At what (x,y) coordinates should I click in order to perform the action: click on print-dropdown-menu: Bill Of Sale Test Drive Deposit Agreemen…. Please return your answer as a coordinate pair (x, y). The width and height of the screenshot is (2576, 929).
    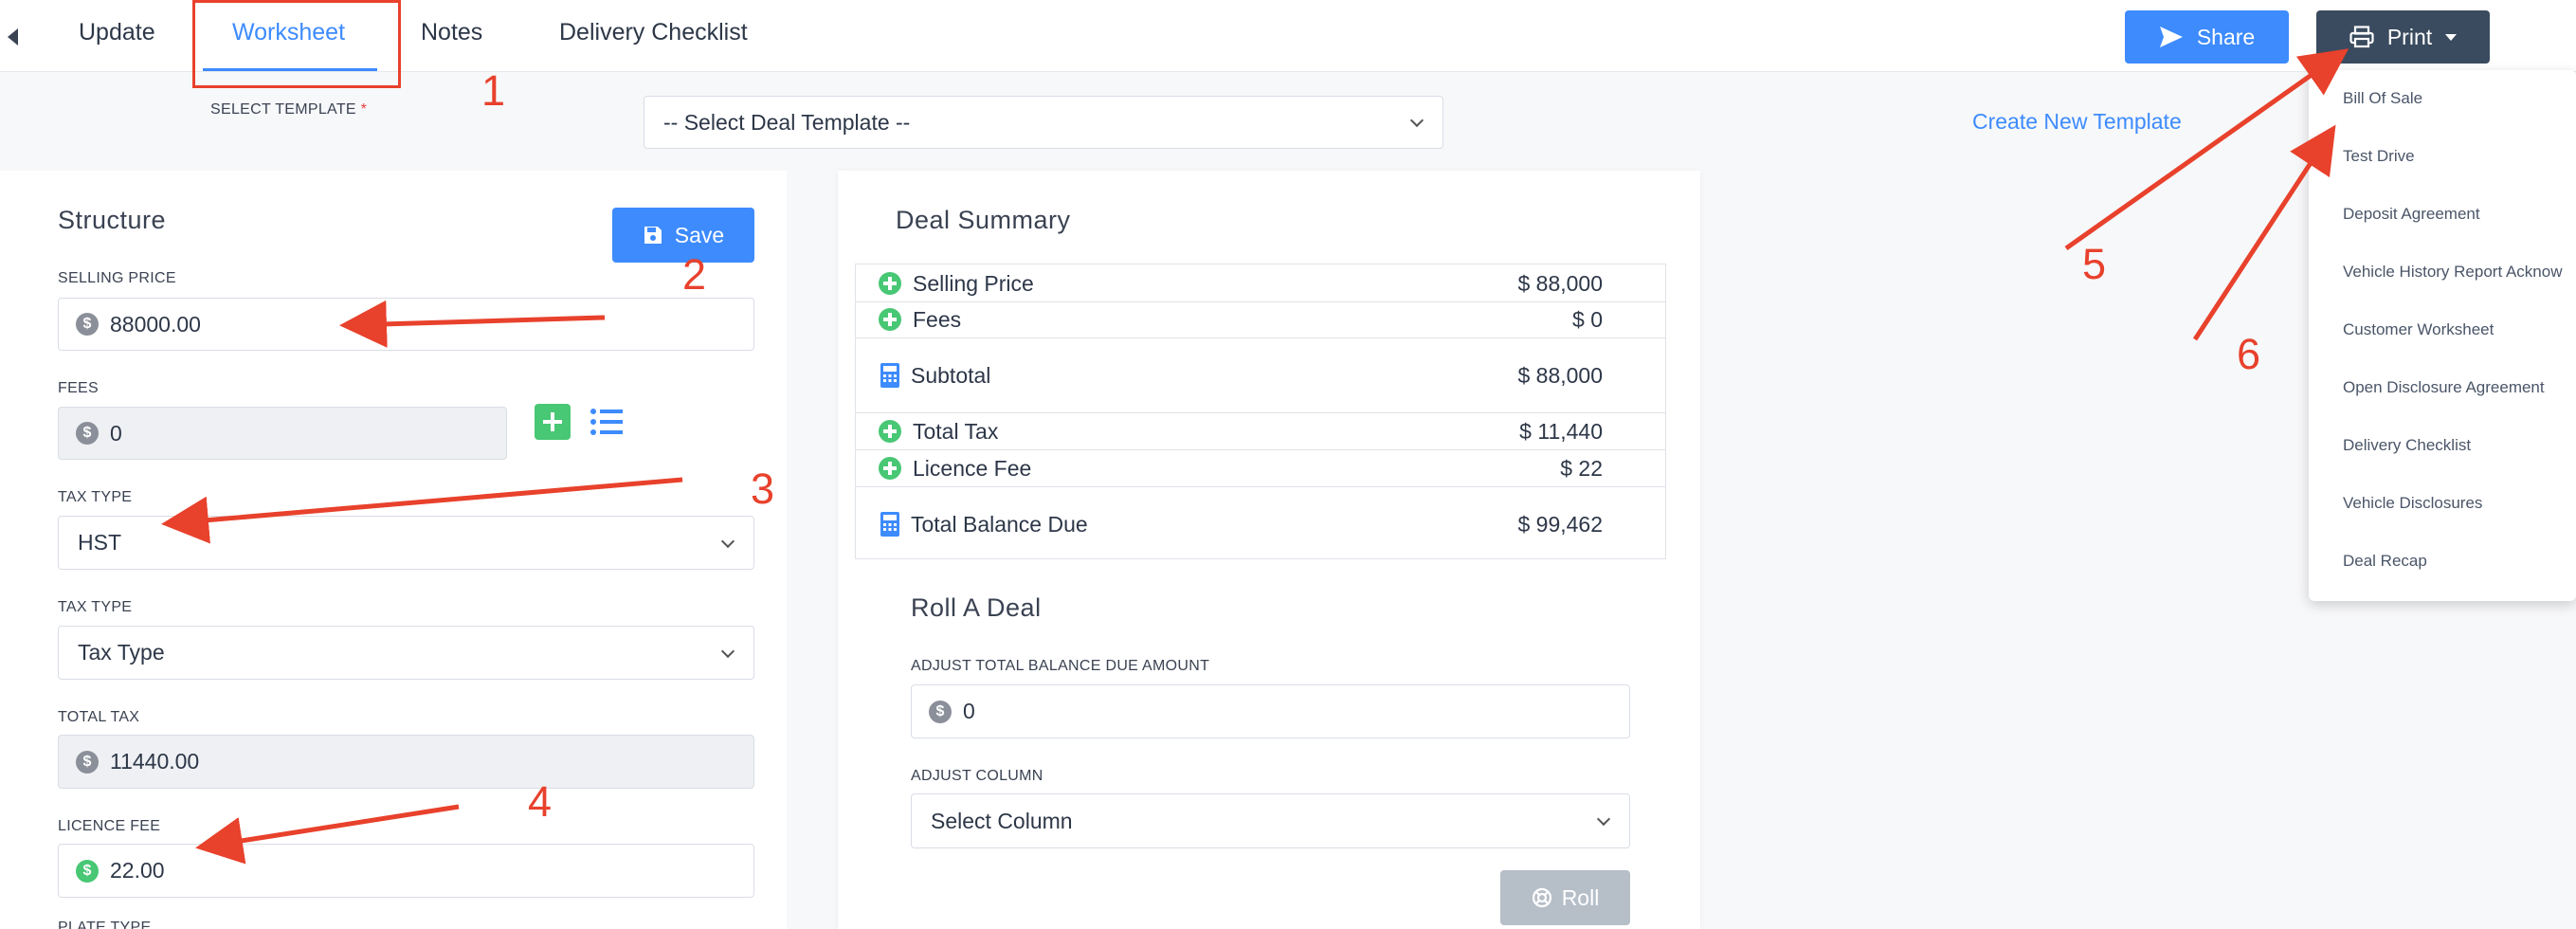
    Looking at the image, I should click on (2442, 336).